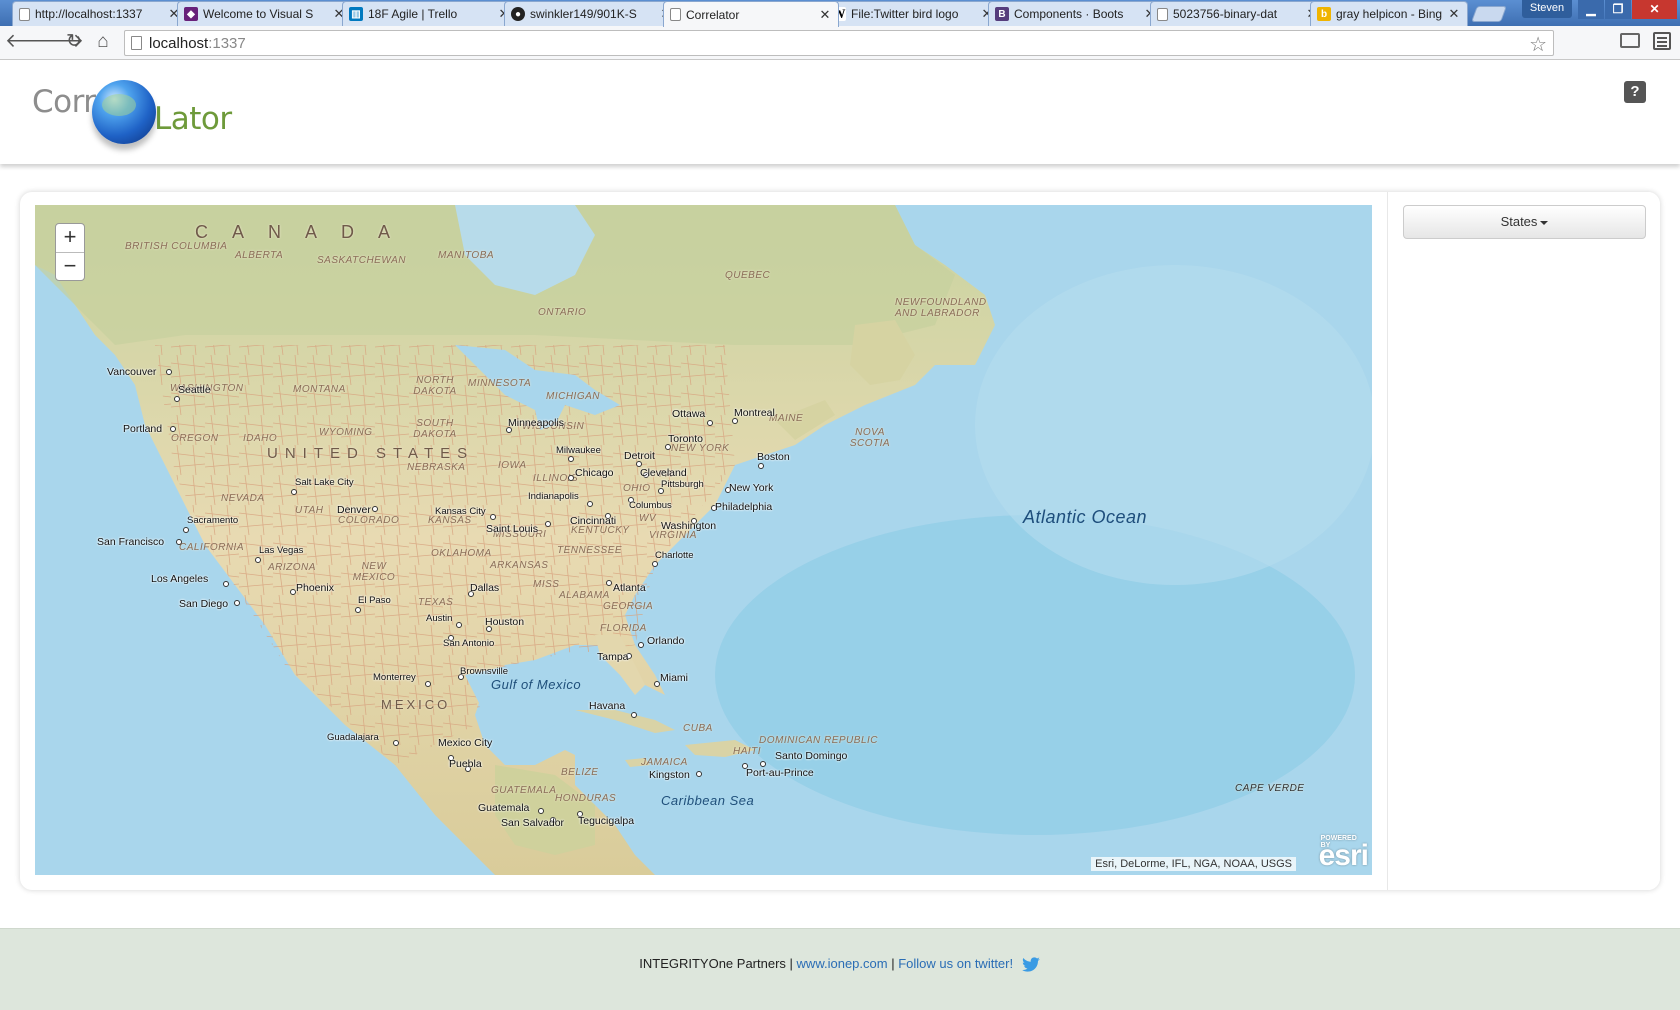  Describe the element at coordinates (132, 372) in the screenshot. I see `city-label: Vancouver` at that location.